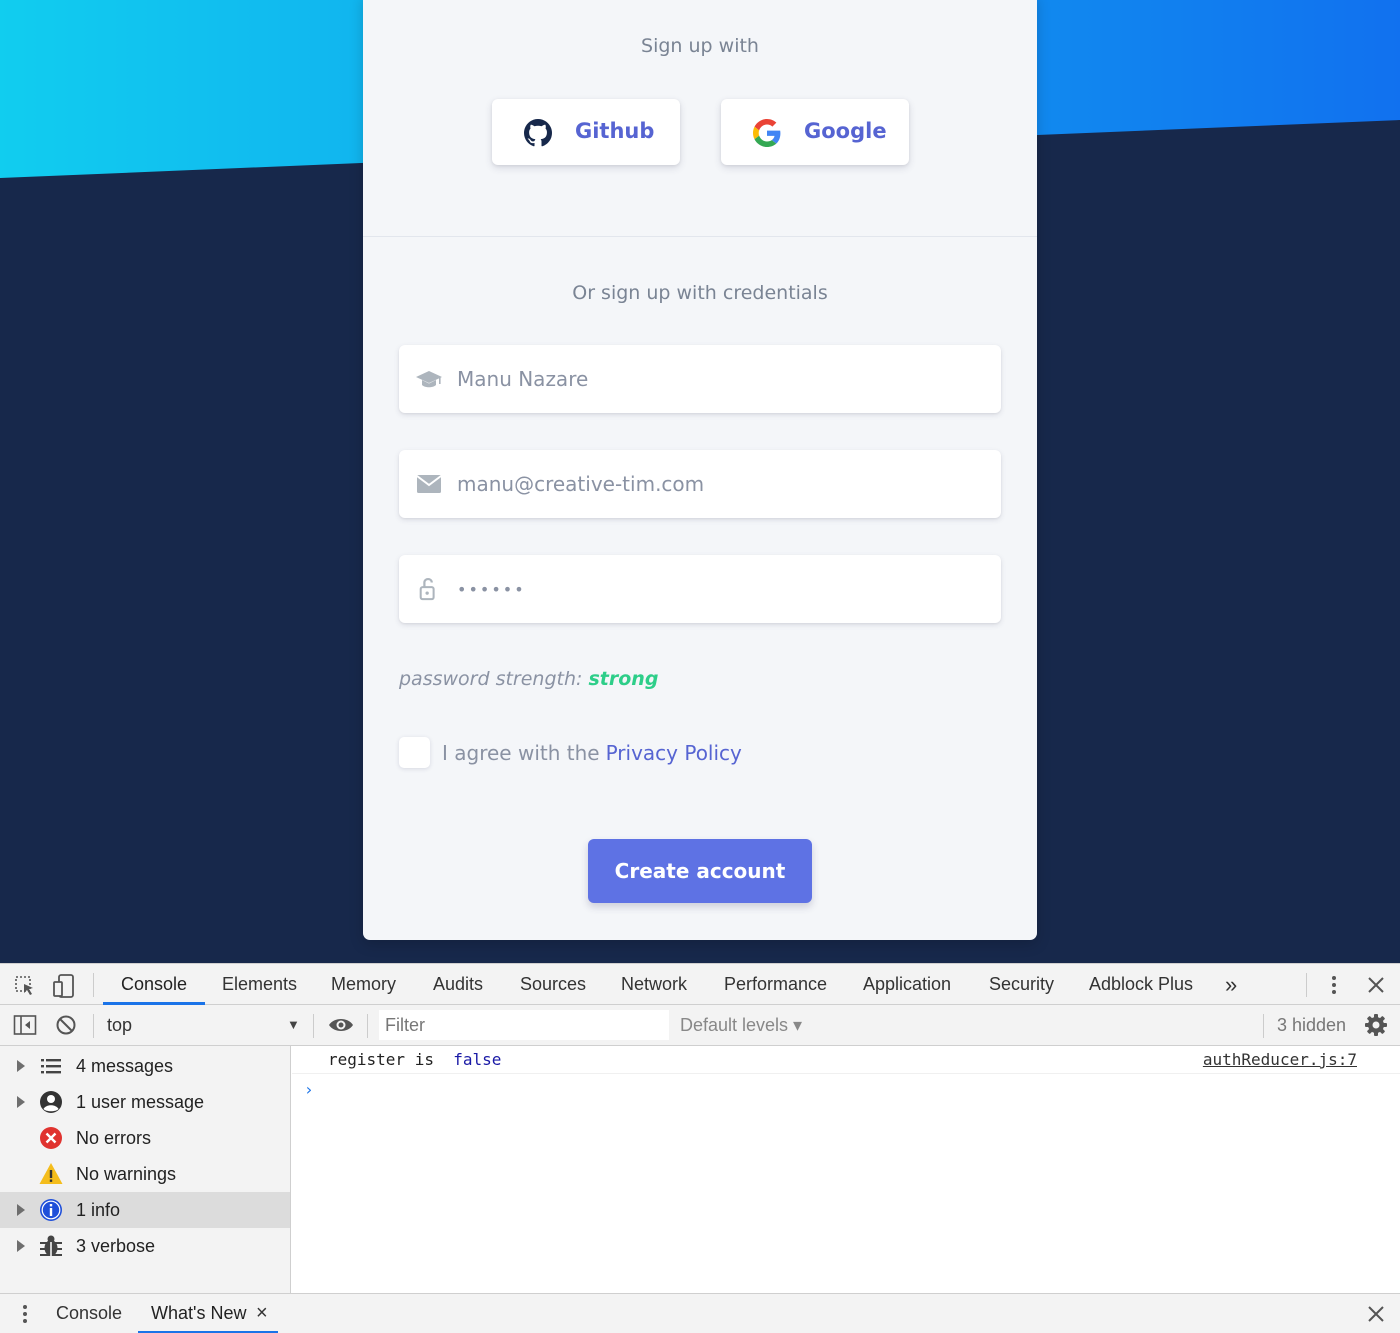  Describe the element at coordinates (700, 1313) in the screenshot. I see `devtools-drawer: Console What's New ×` at that location.